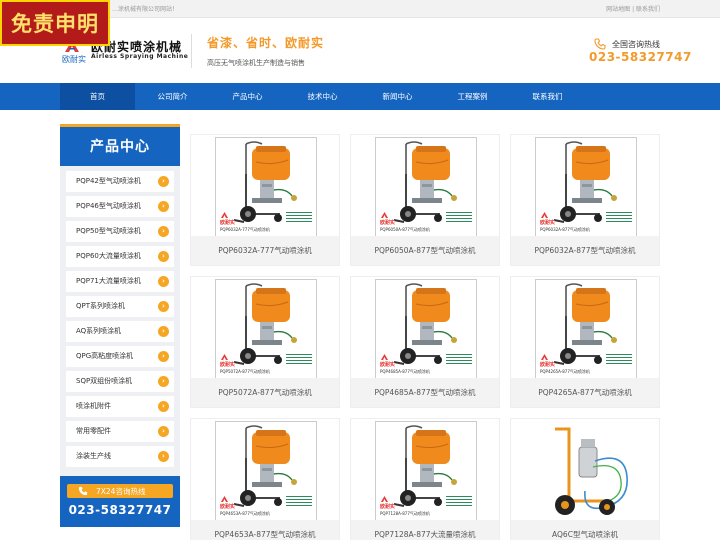 This screenshot has height=540, width=720. Describe the element at coordinates (105, 356) in the screenshot. I see `sidebar-item-label: QPG高粘度喷涂机` at that location.